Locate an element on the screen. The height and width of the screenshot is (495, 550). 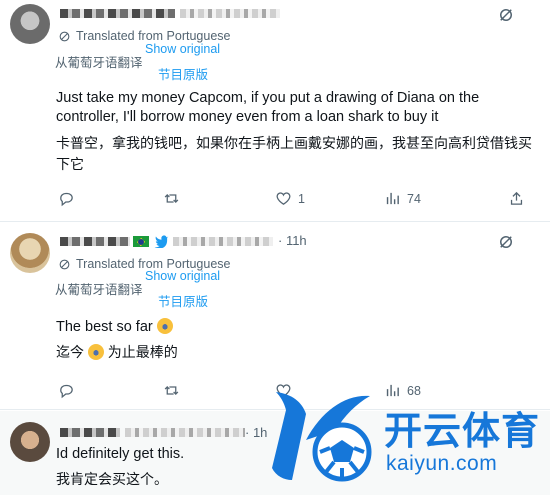
tweet-text-cn: 卡普空，拿我的钱吧，如果你在手柄上画戴安娜的画，我甚至向高利贷借钱买 下它 is located at coordinates (296, 154).